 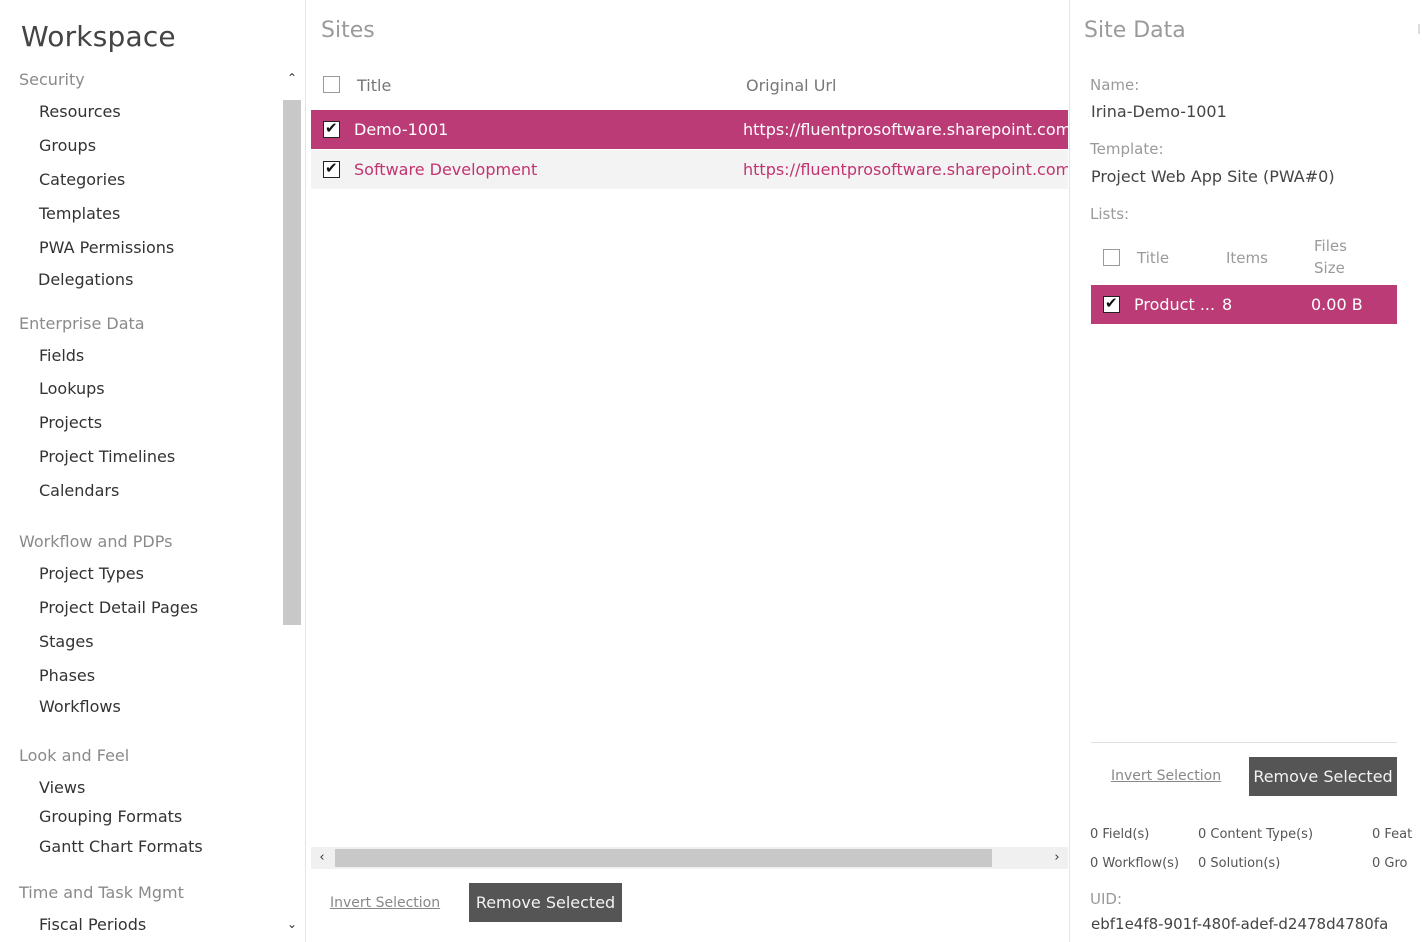 I want to click on template-value: Project Web App Site (PWA#0), so click(x=1213, y=176).